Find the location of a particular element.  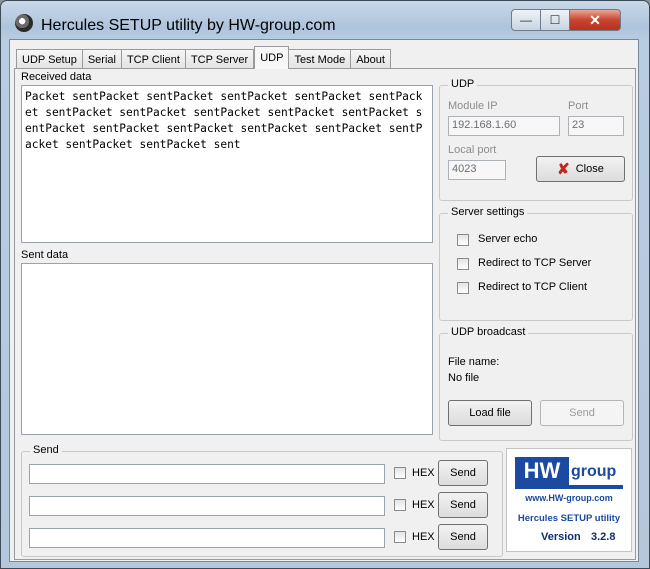

hercules-app-icon is located at coordinates (24, 23).